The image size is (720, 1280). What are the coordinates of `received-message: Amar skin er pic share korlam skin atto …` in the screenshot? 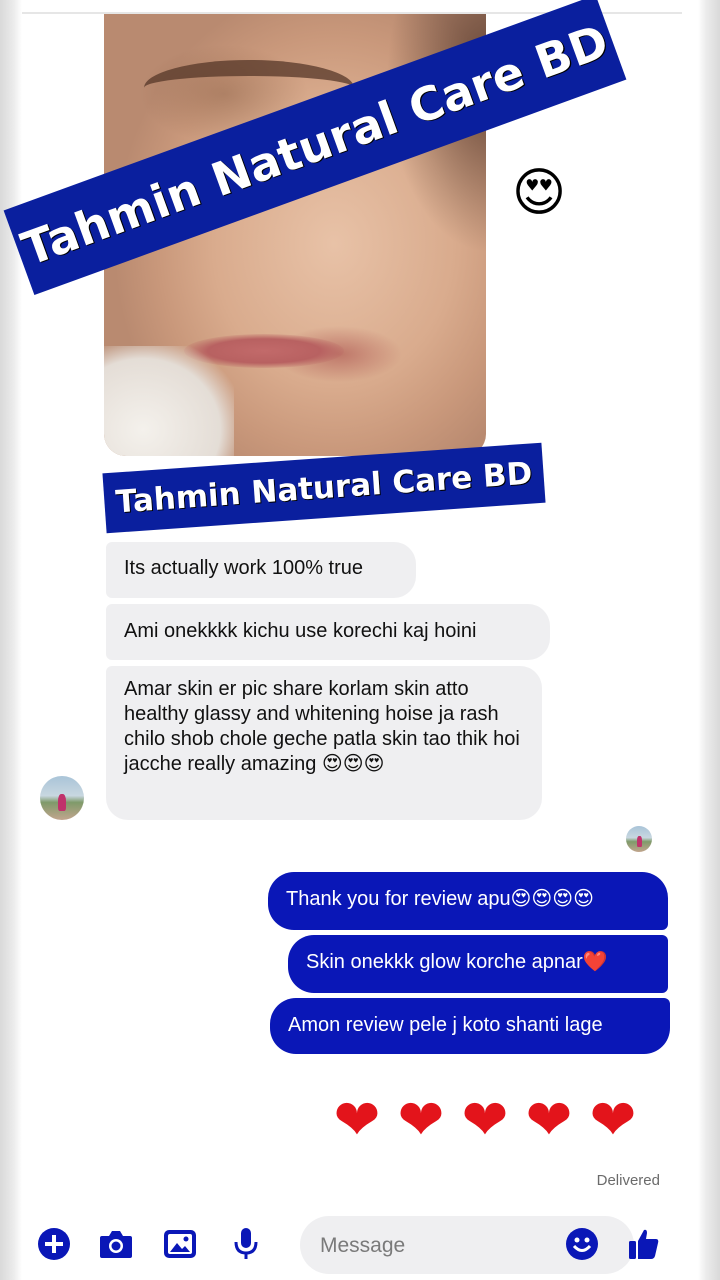 It's located at (324, 743).